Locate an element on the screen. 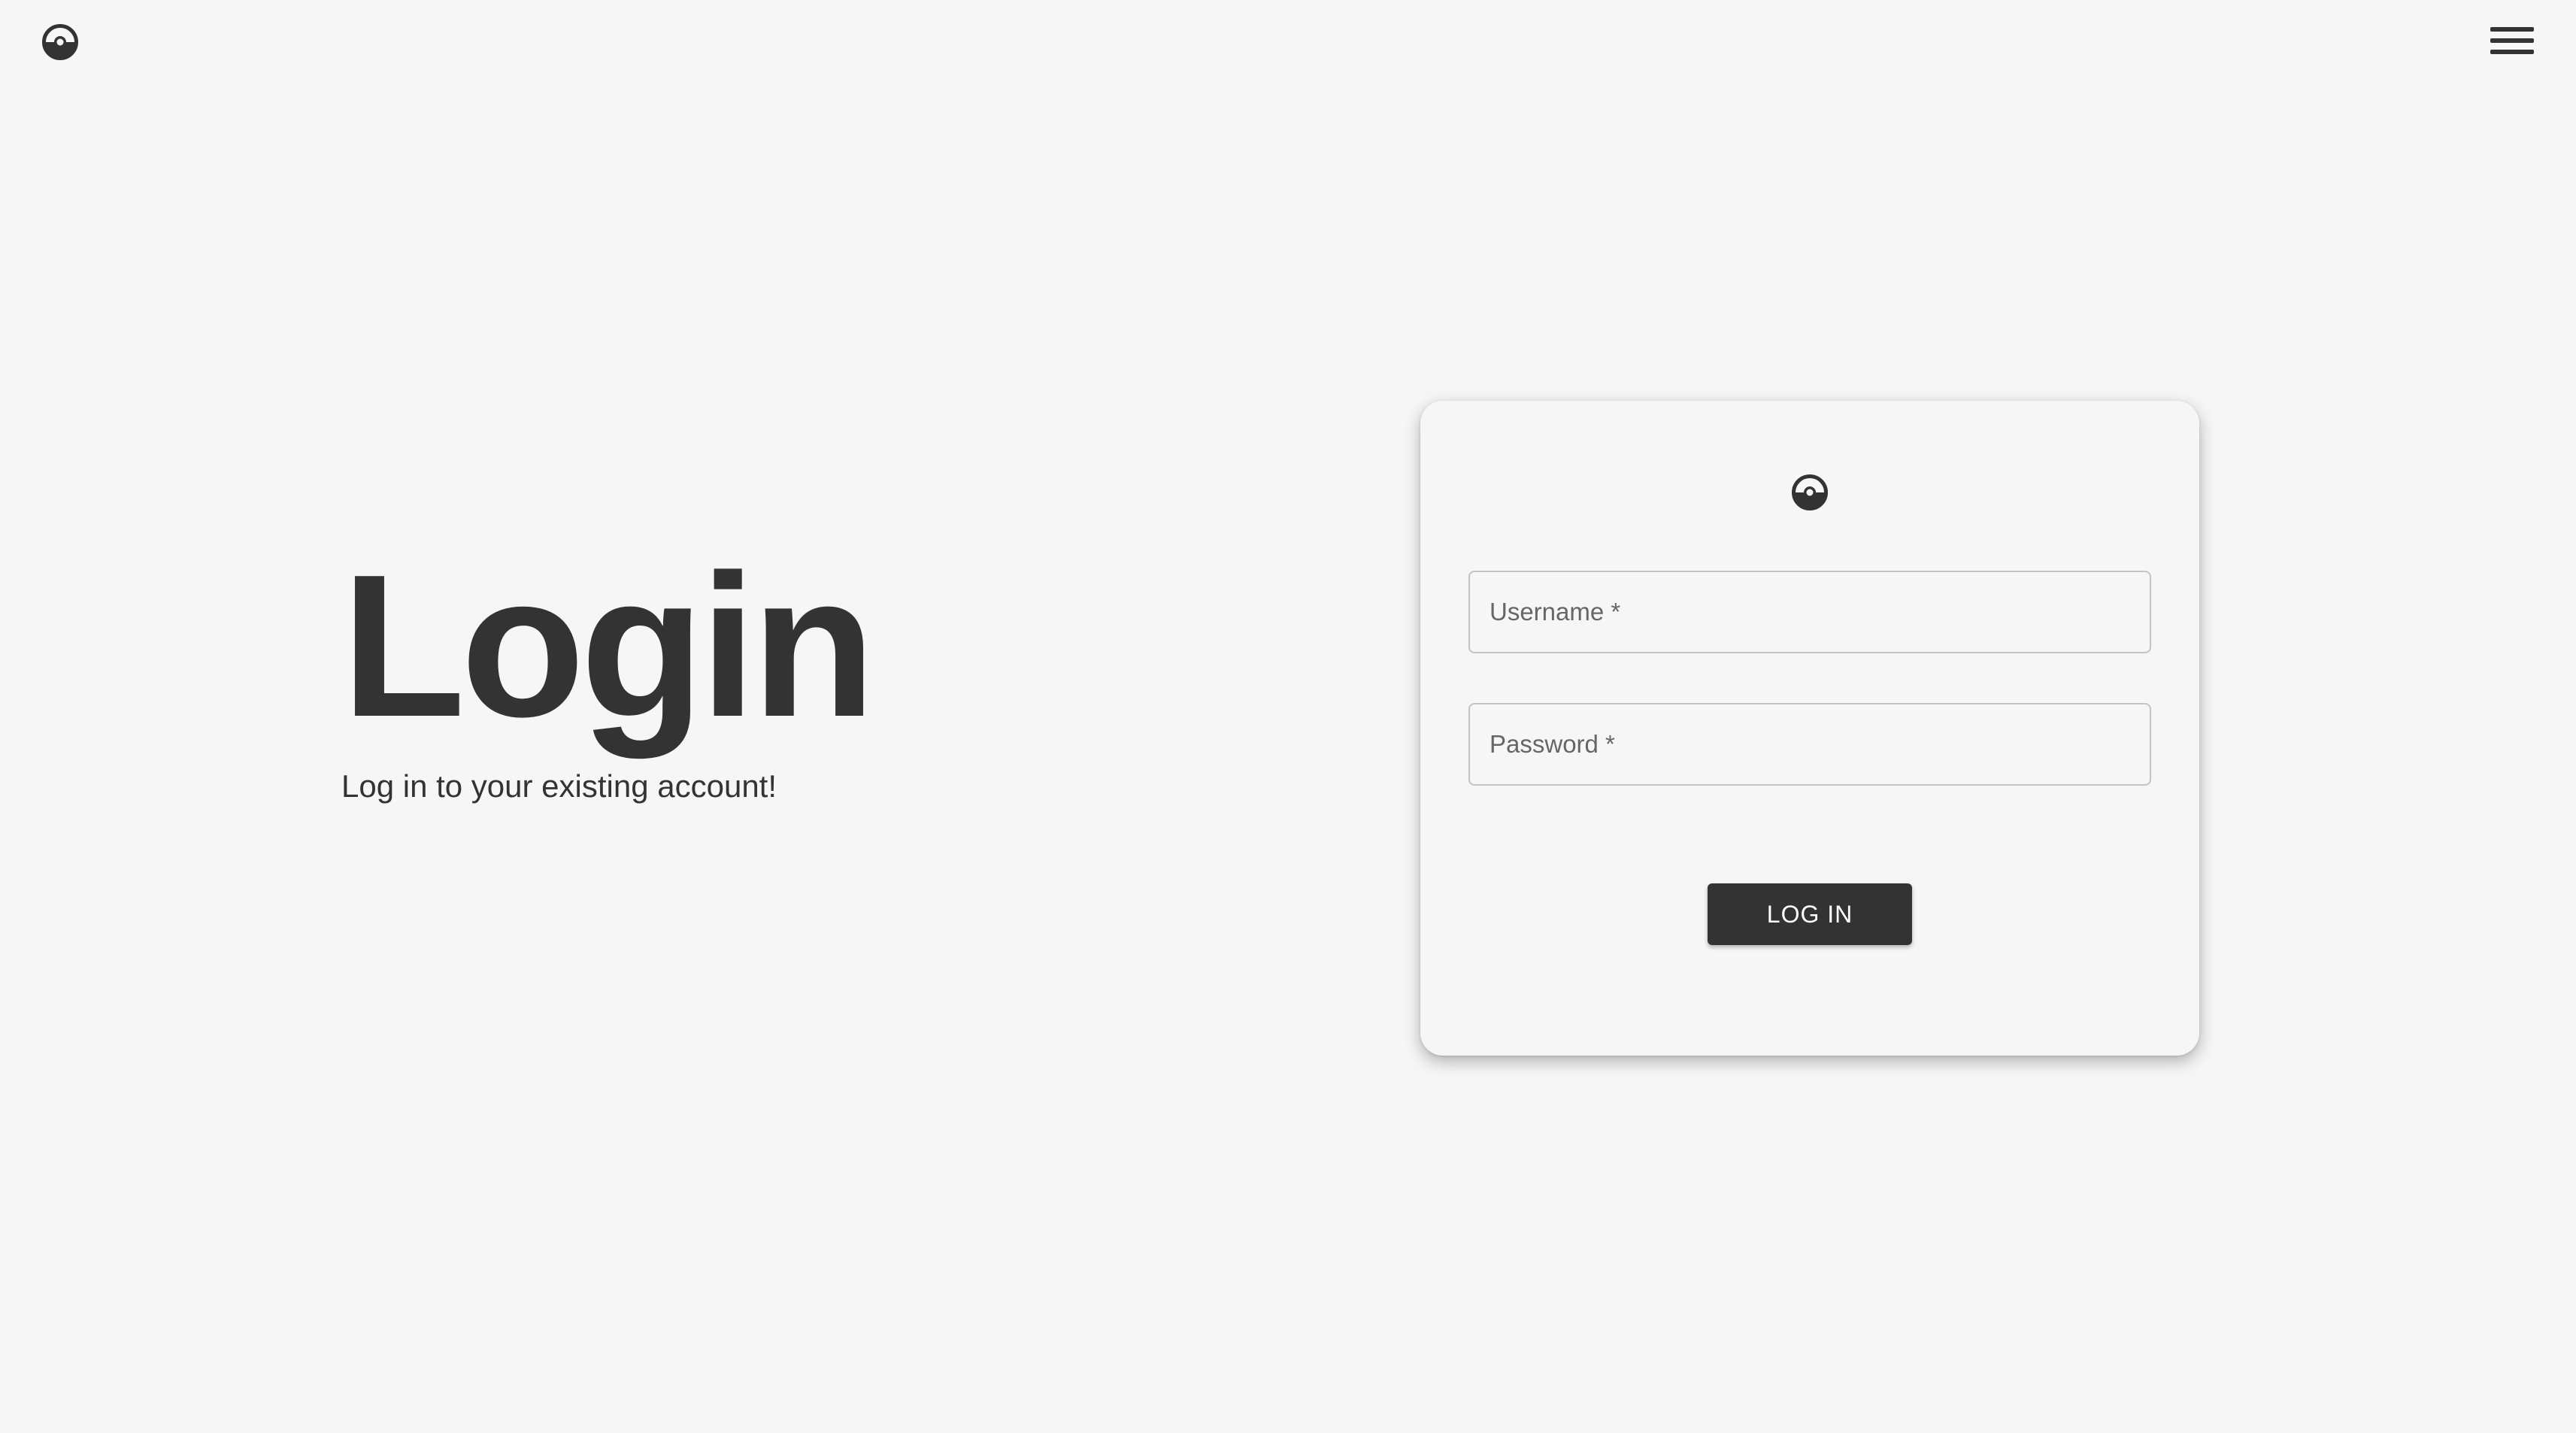  pokeball-icon is located at coordinates (1809, 492).